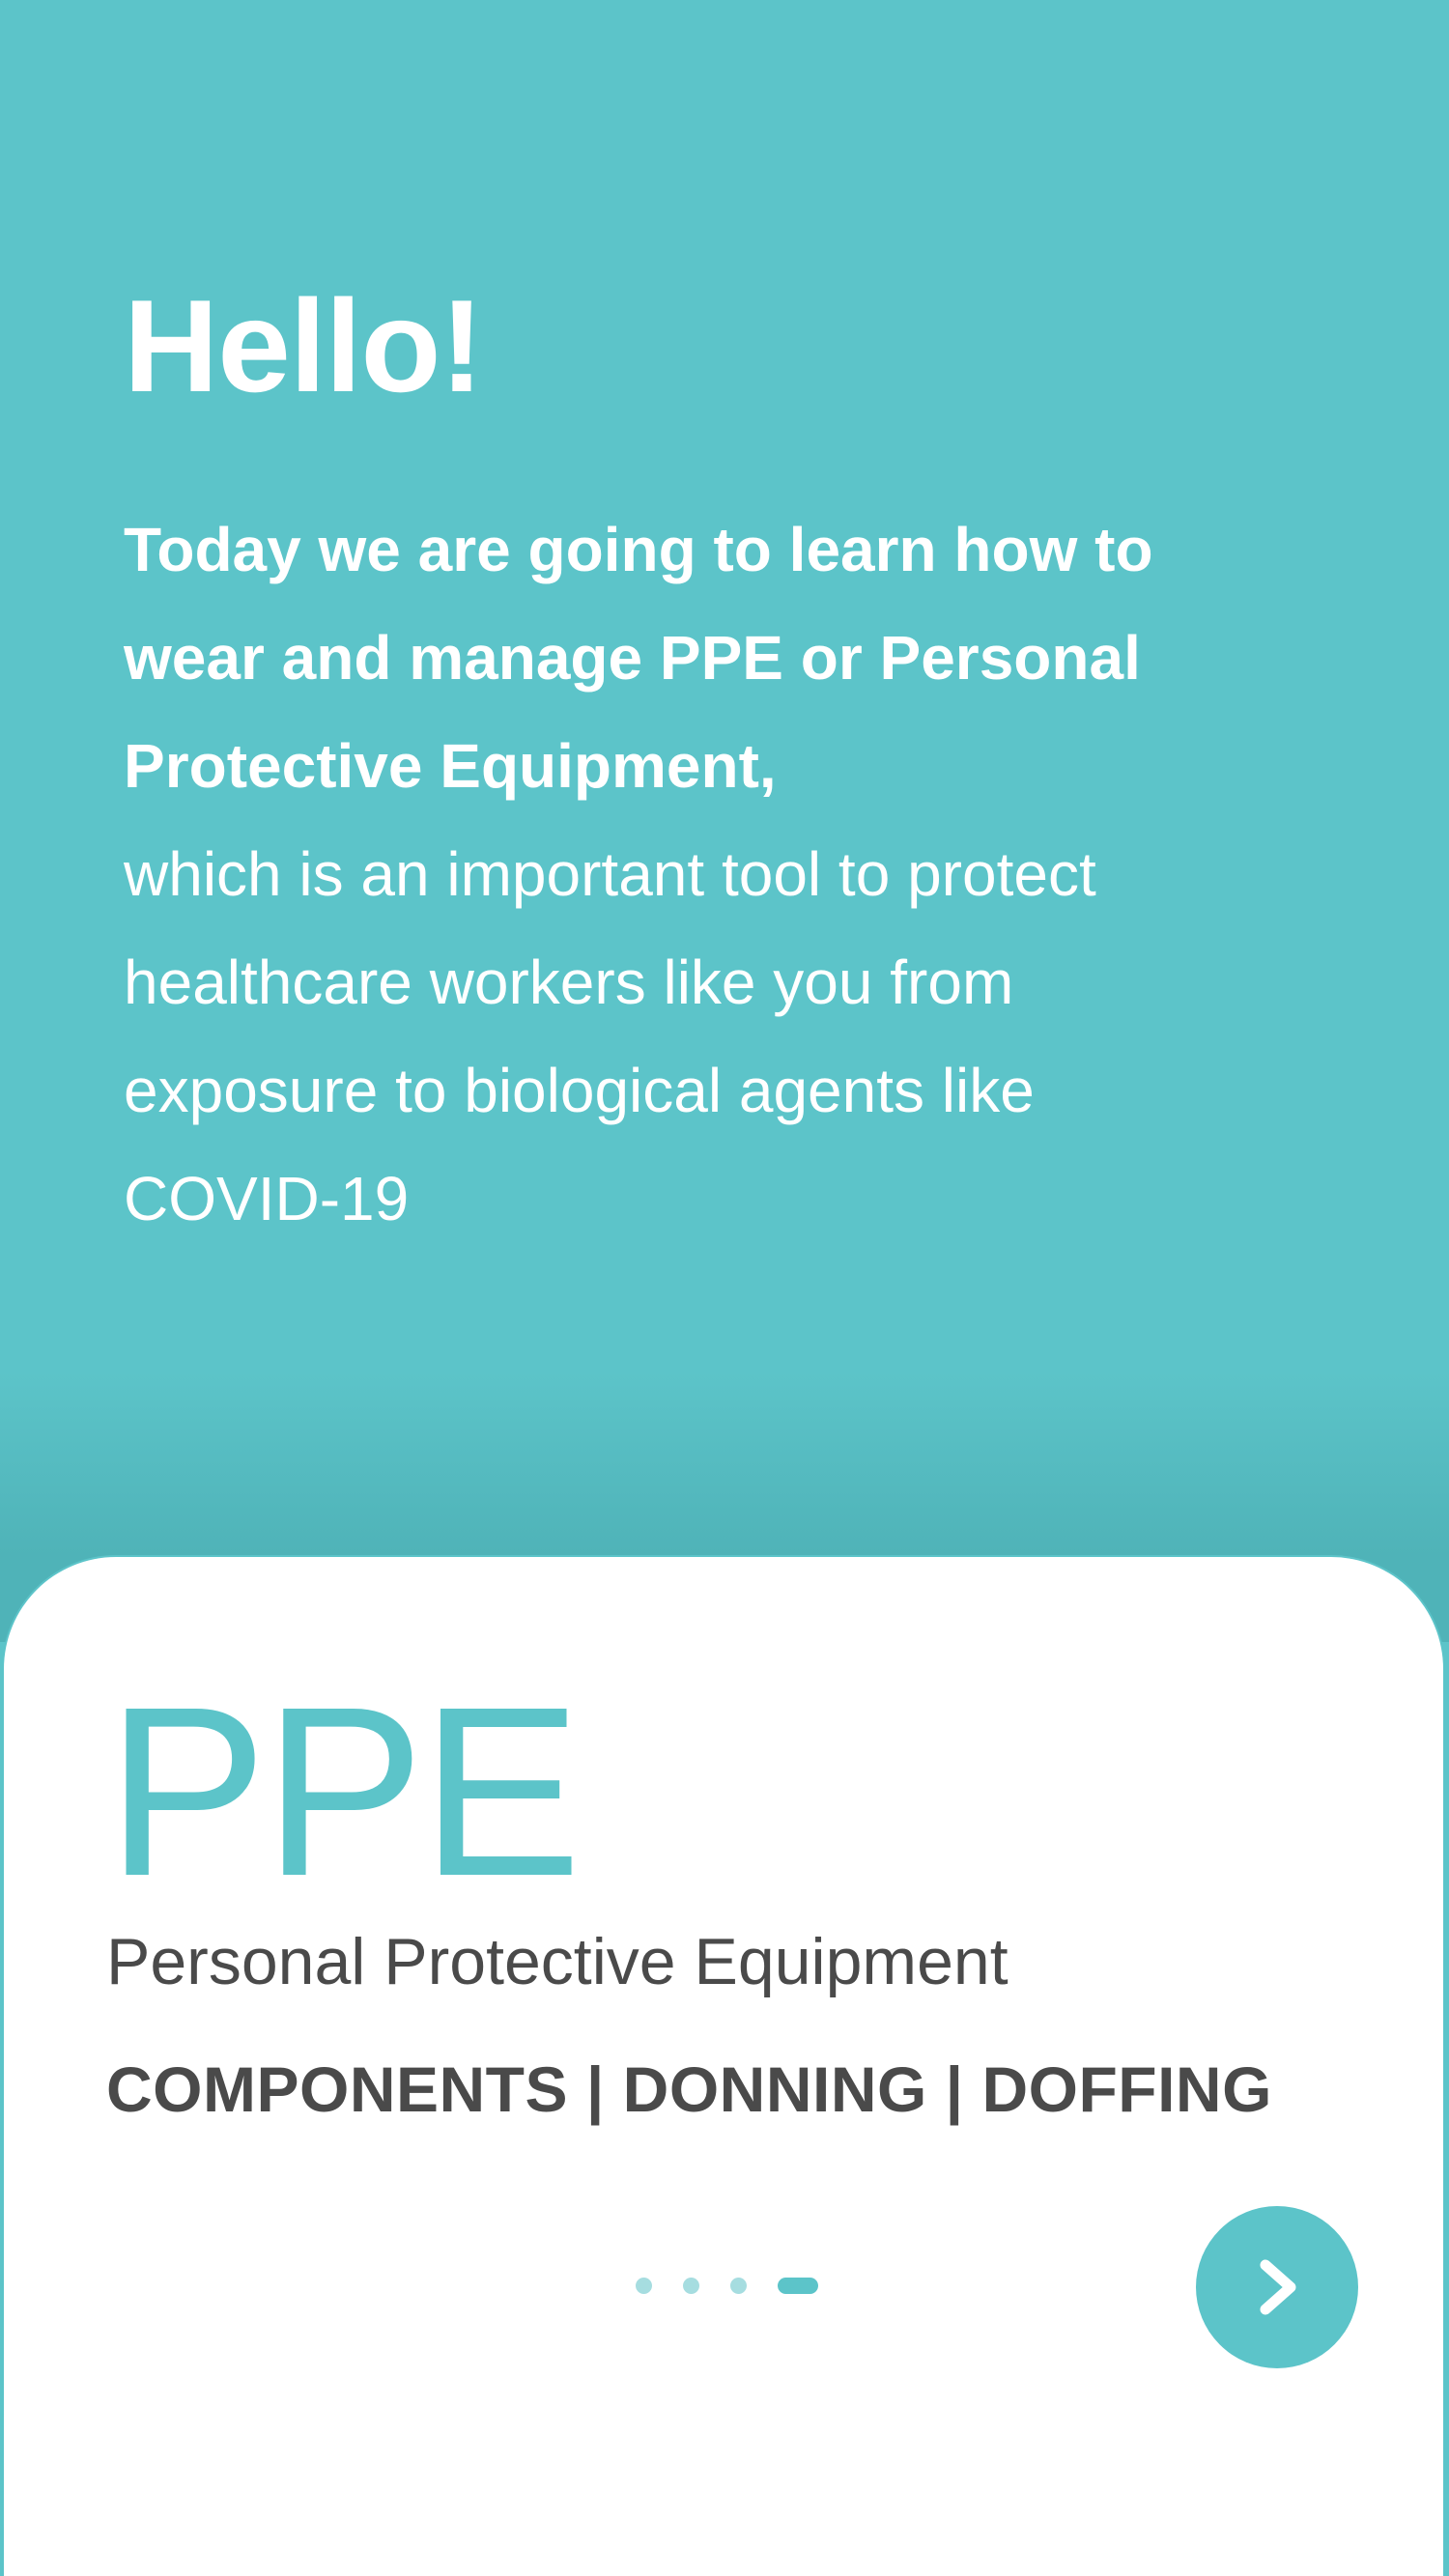 This screenshot has width=1449, height=2576. I want to click on chevron-right-icon, so click(1278, 2287).